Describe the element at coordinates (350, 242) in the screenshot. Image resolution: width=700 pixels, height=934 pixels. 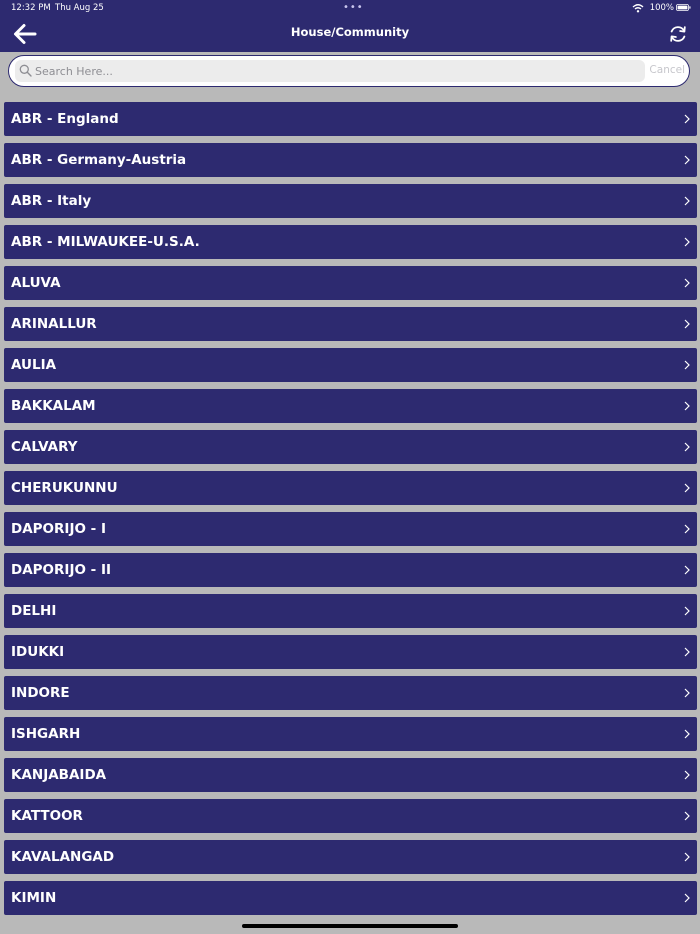
I see `list-item: ABR - MILWAUKEE-U.S.A.` at that location.